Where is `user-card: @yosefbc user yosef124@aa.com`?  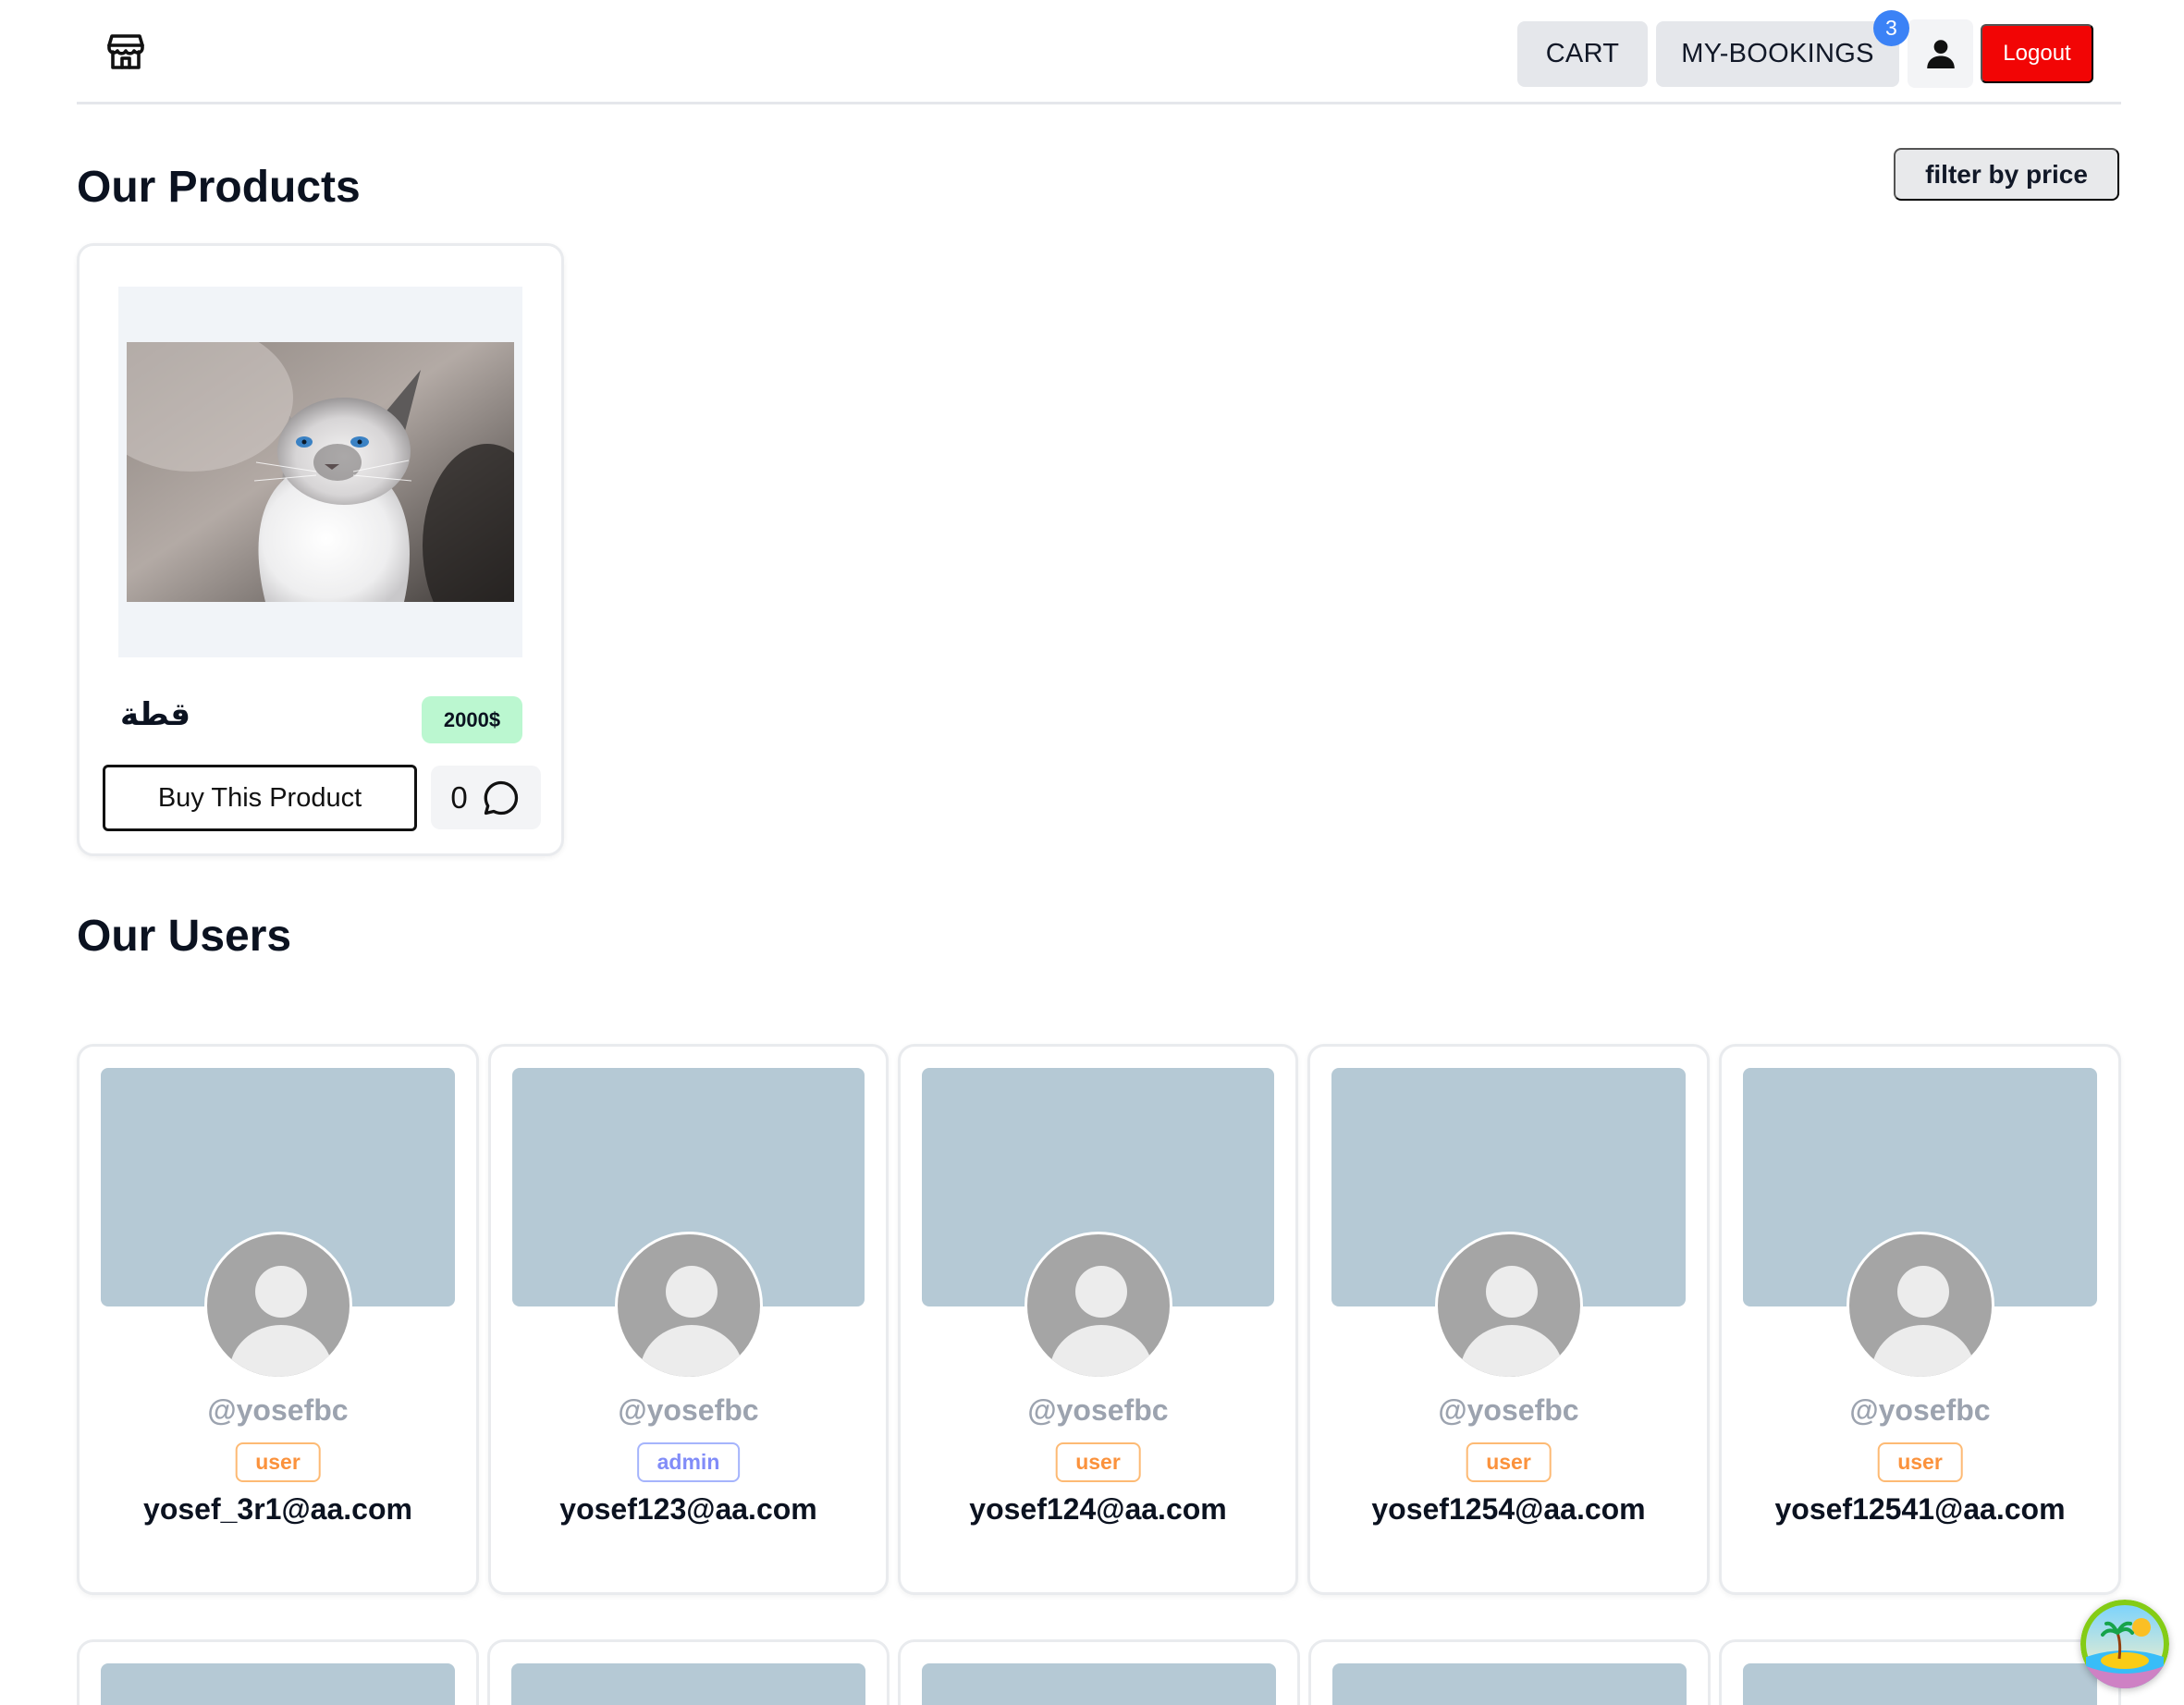
user-card: @yosefbc user yosef124@aa.com is located at coordinates (1098, 1319).